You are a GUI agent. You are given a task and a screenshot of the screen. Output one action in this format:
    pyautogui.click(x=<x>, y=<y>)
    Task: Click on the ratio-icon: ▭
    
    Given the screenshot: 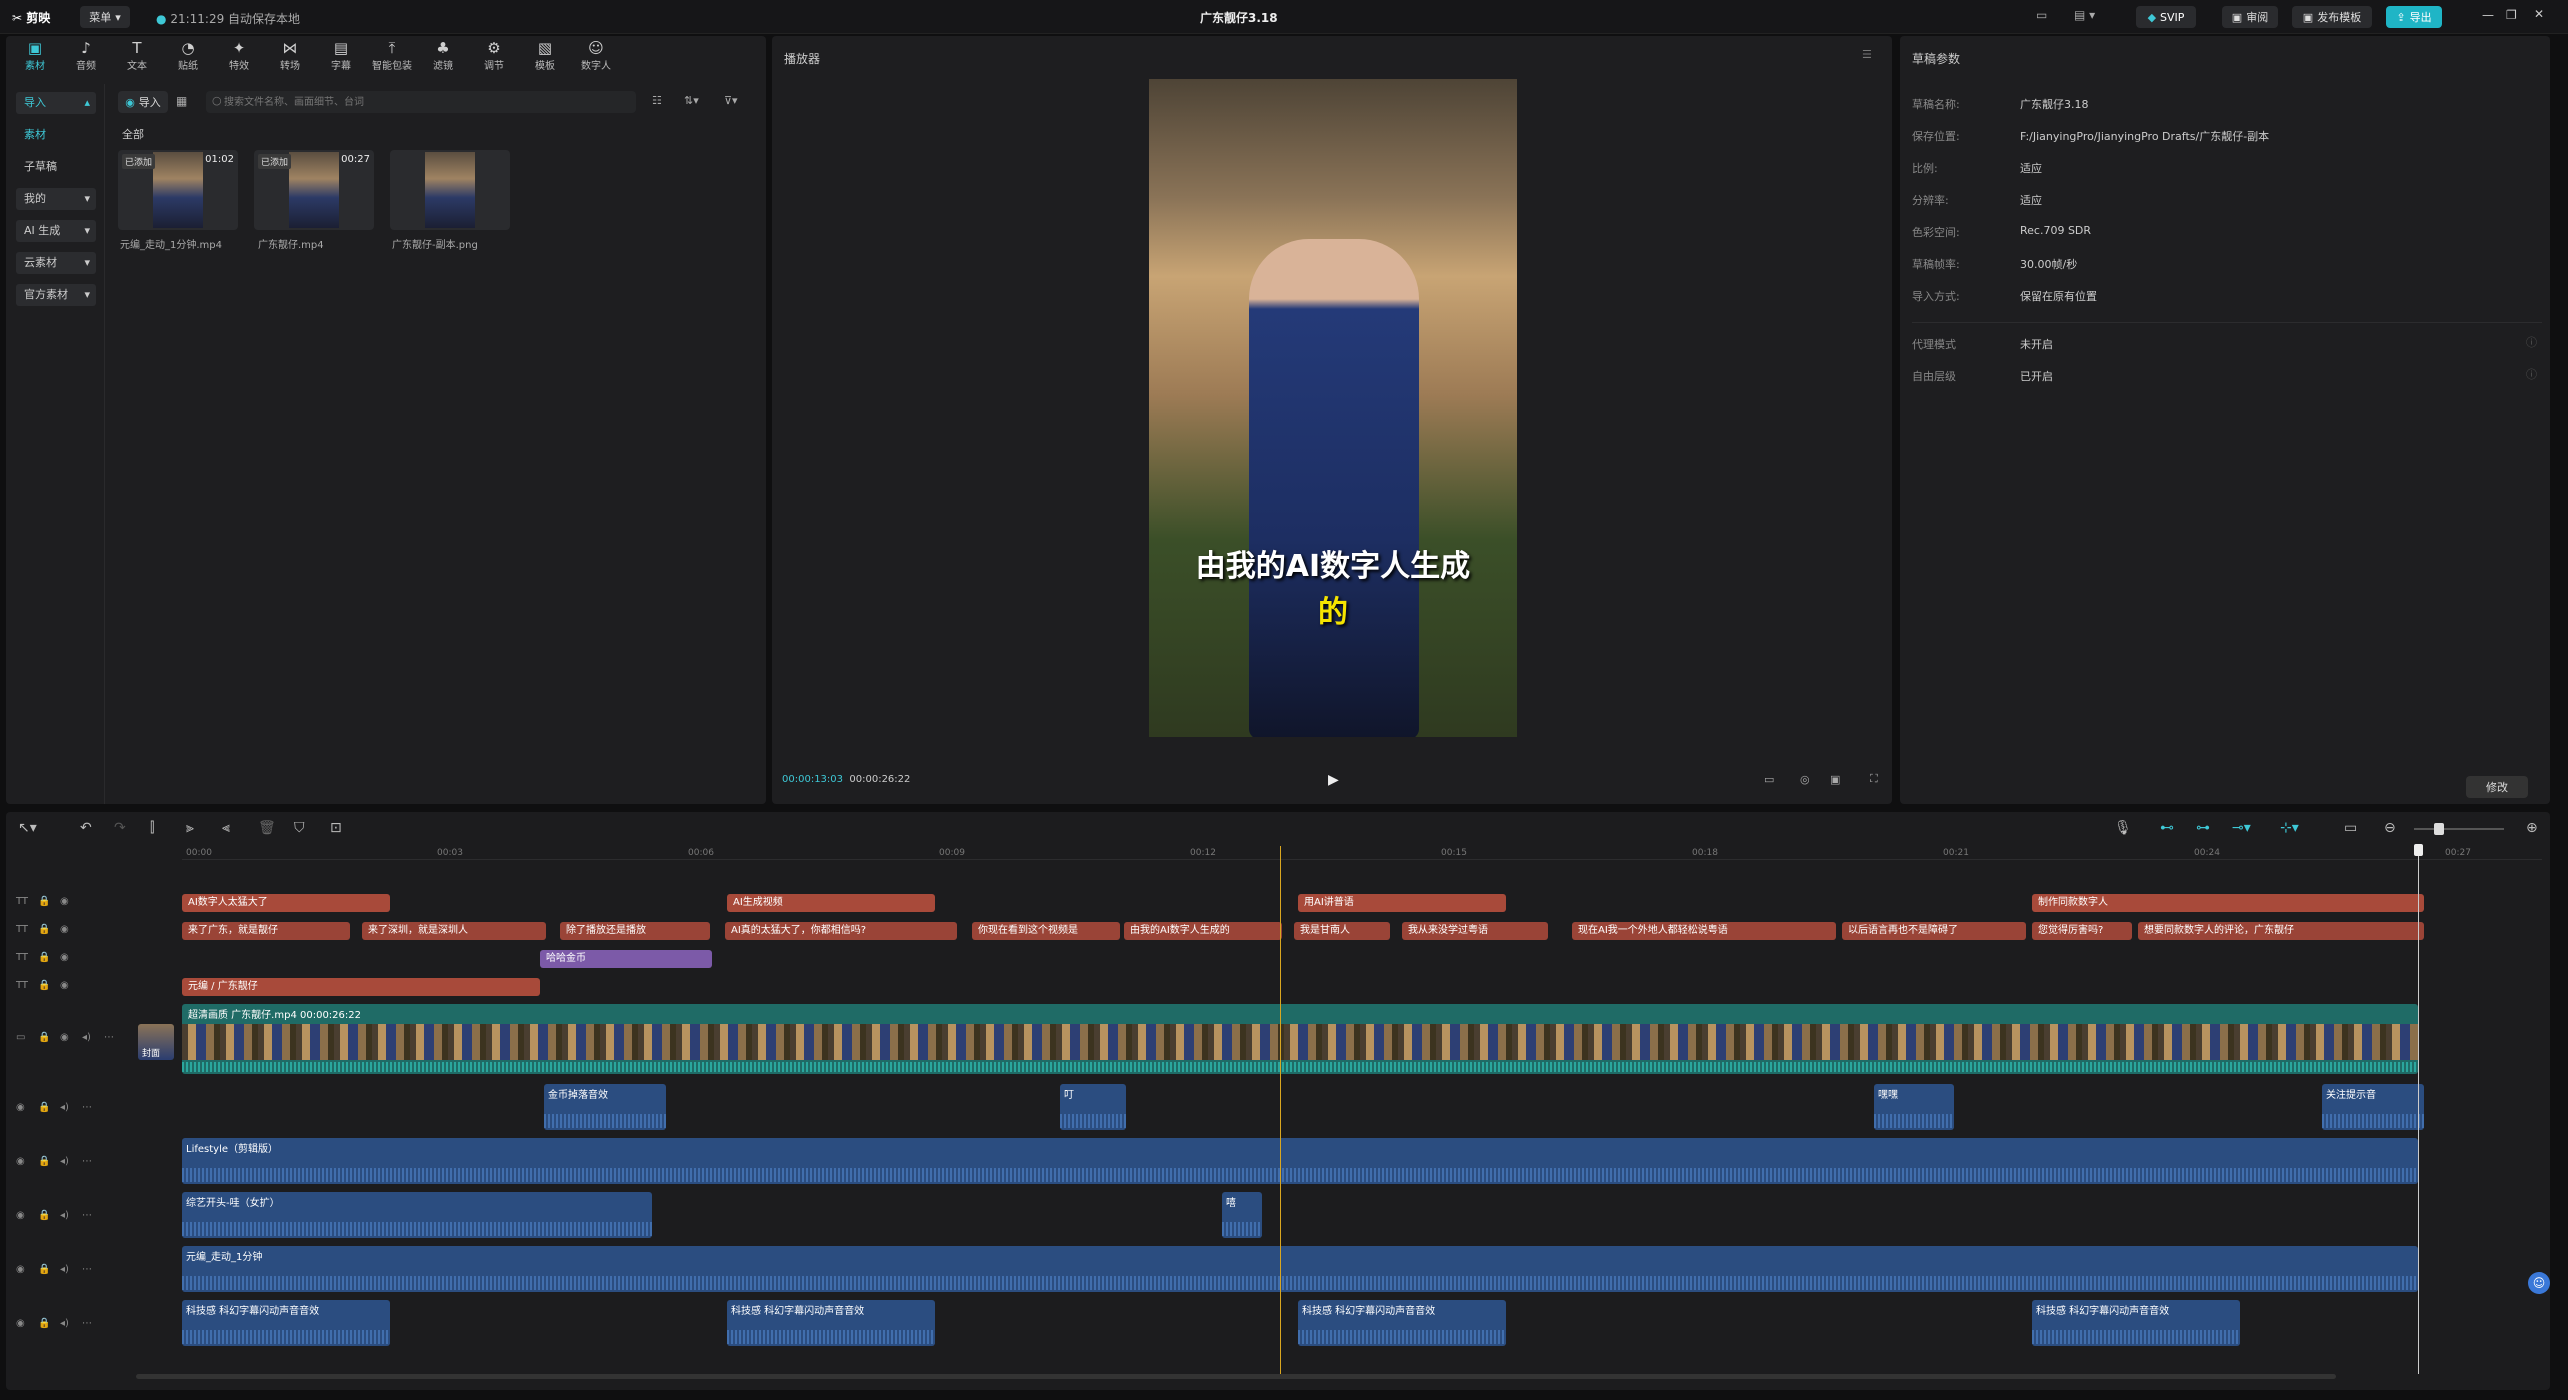 What is the action you would take?
    pyautogui.click(x=1769, y=779)
    